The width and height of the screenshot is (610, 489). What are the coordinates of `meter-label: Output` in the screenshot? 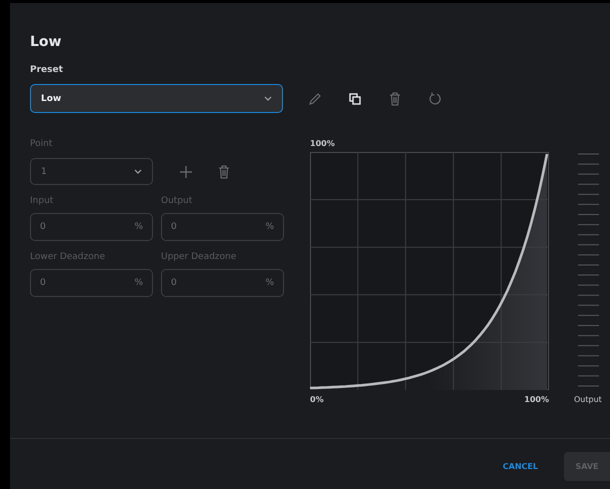 It's located at (588, 399).